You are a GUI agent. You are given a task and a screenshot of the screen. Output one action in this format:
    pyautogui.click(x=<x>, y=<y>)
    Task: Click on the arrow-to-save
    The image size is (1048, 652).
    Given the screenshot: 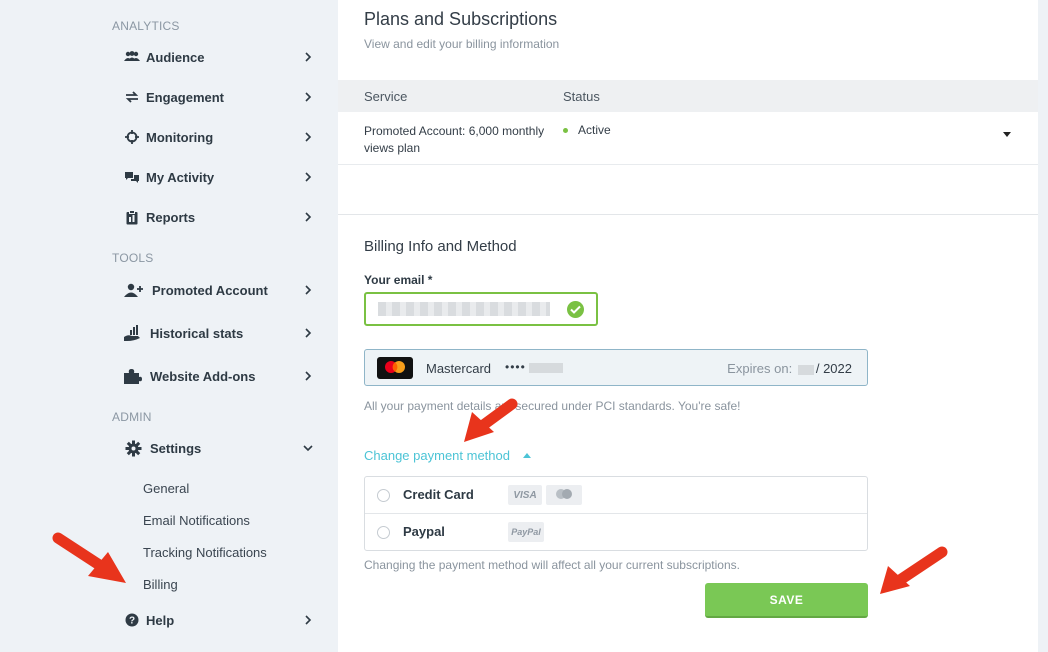 What is the action you would take?
    pyautogui.click(x=914, y=570)
    